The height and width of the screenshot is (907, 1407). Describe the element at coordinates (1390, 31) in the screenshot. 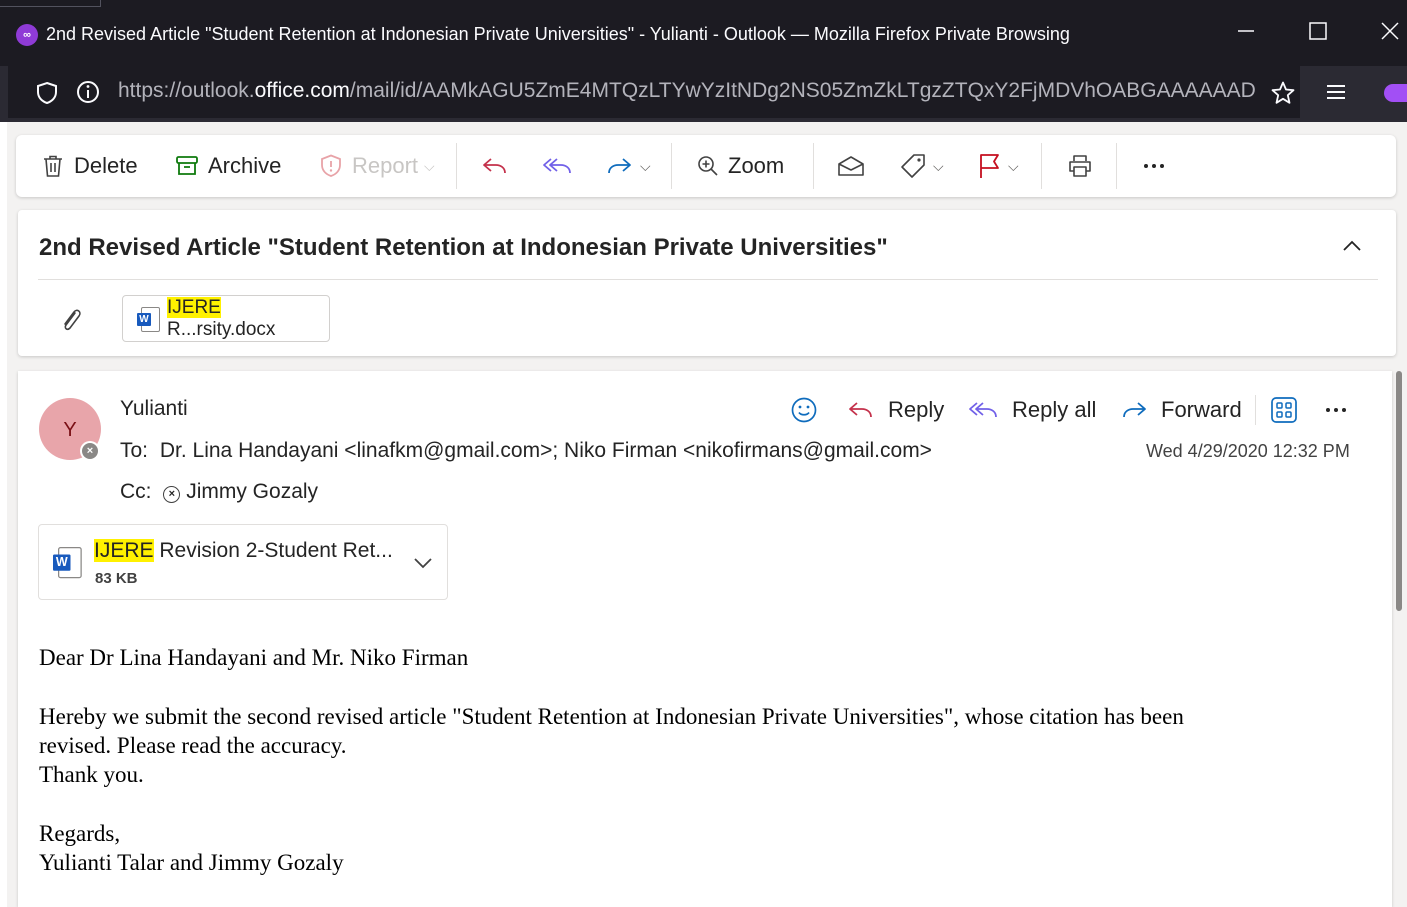

I see `close-icon` at that location.